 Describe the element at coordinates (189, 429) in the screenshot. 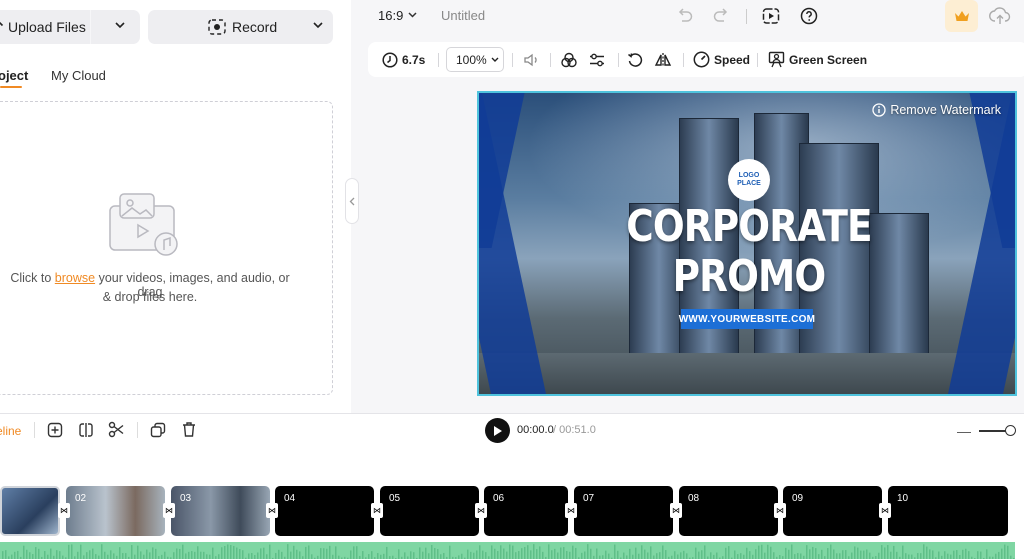

I see `trash-icon` at that location.